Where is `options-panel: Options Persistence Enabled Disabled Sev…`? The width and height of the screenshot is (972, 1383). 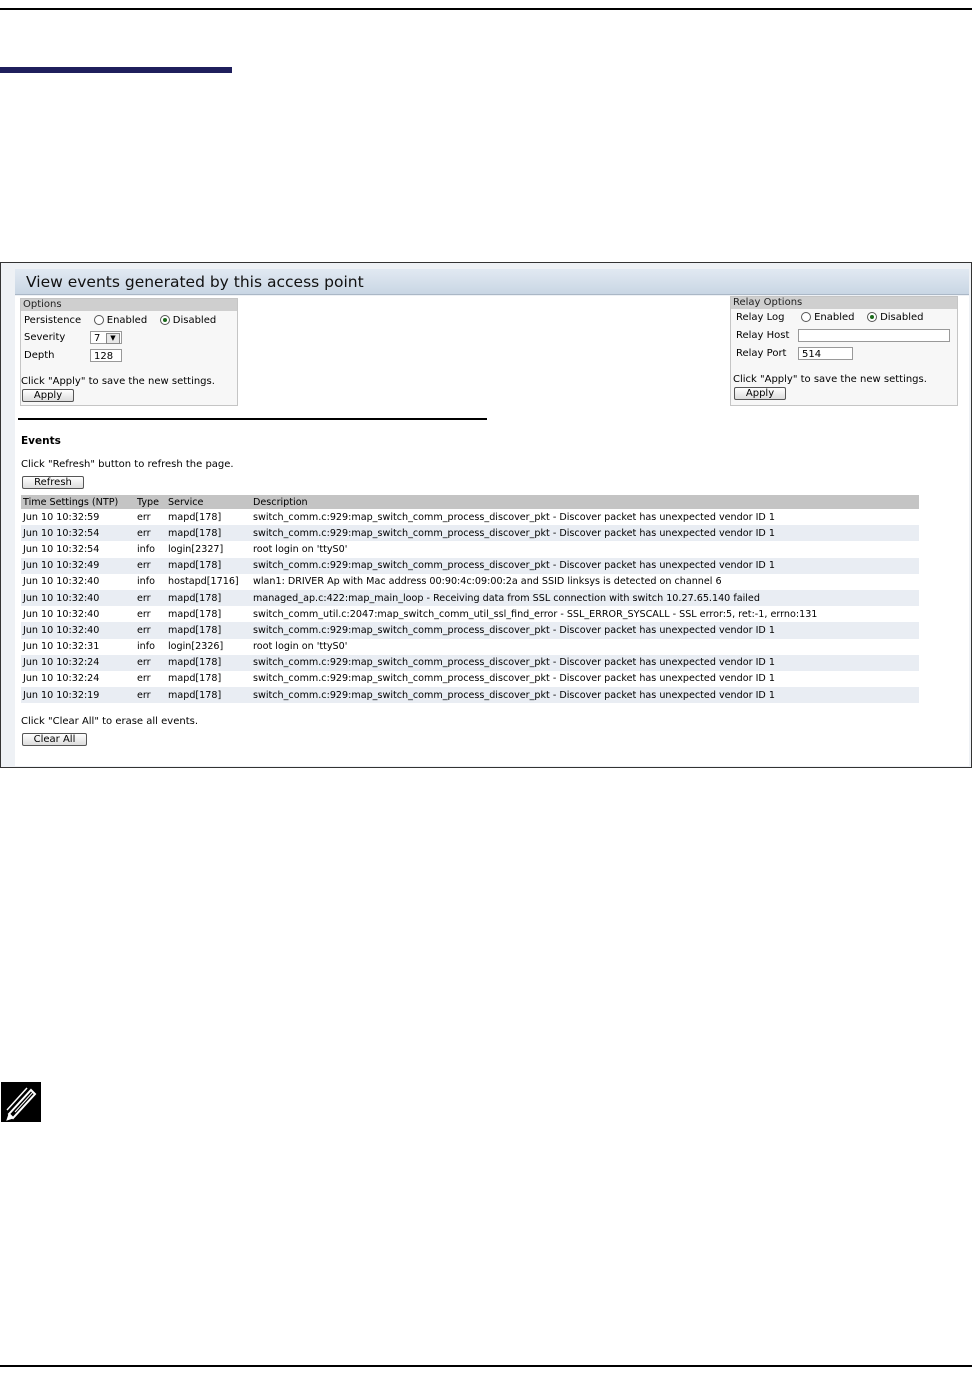
options-panel: Options Persistence Enabled Disabled Sev… is located at coordinates (129, 352).